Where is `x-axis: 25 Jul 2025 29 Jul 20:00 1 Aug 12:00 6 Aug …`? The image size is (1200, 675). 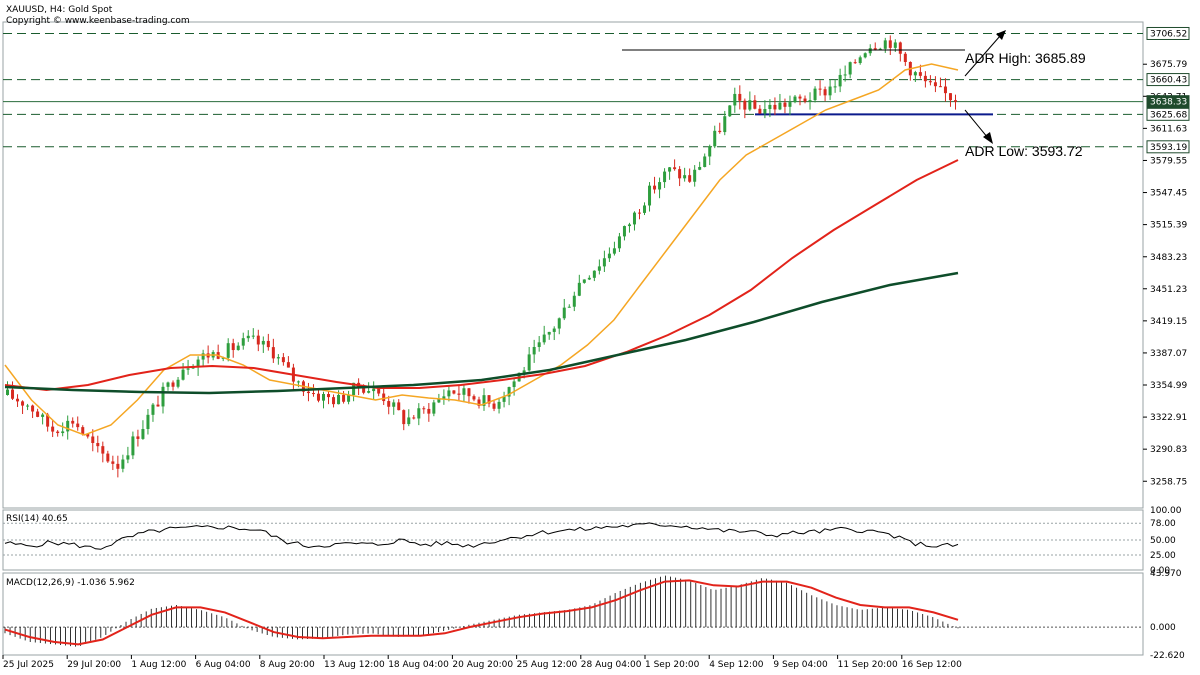 x-axis: 25 Jul 2025 29 Jul 20:00 1 Aug 12:00 6 Aug … is located at coordinates (482, 662).